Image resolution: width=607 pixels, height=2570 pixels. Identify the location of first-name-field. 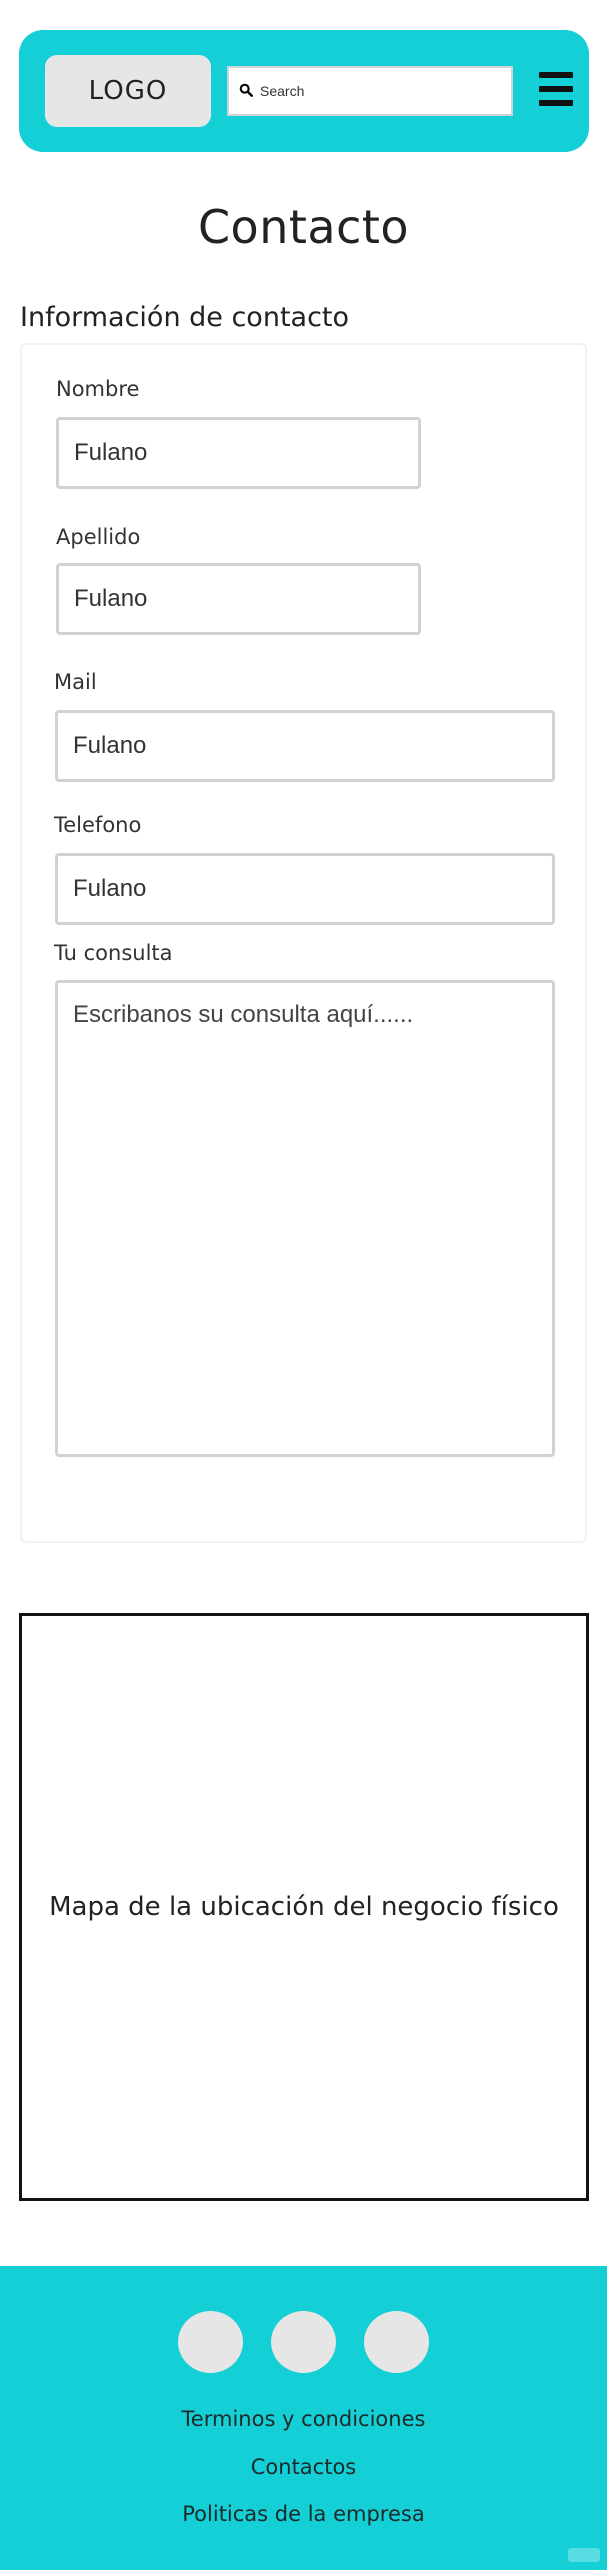
(238, 453).